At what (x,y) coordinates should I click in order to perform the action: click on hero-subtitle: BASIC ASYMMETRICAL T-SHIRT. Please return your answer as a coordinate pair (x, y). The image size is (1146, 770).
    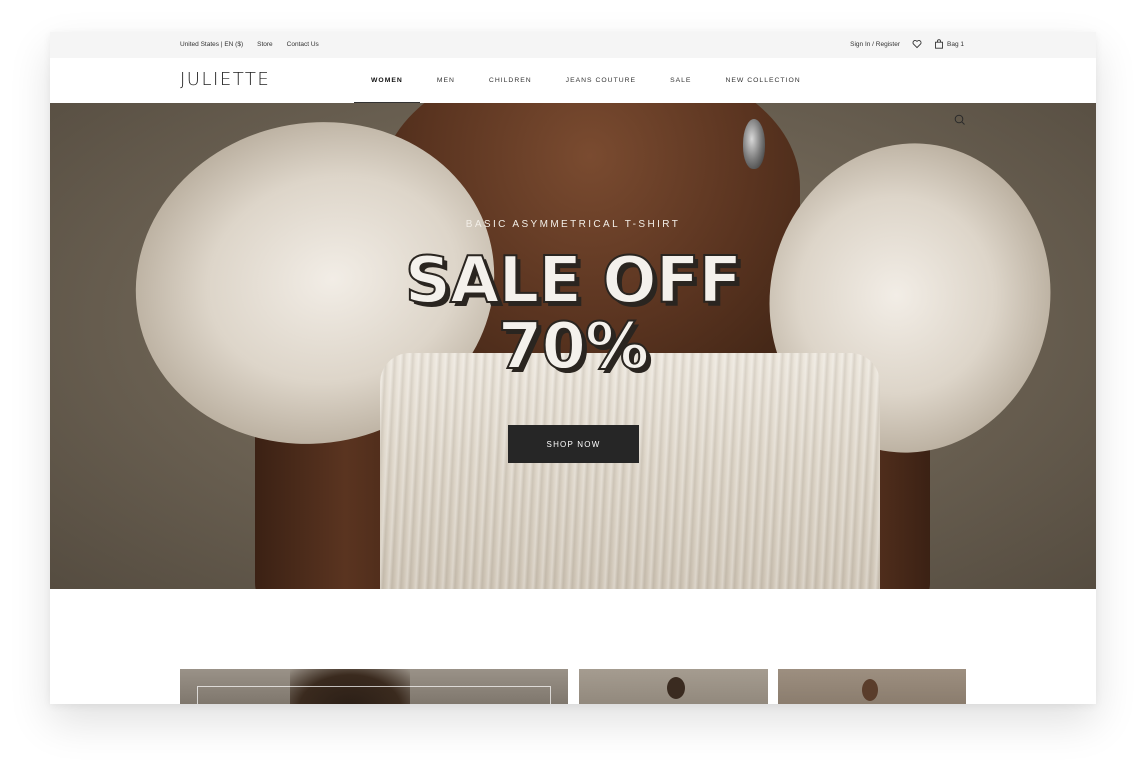
    Looking at the image, I should click on (573, 224).